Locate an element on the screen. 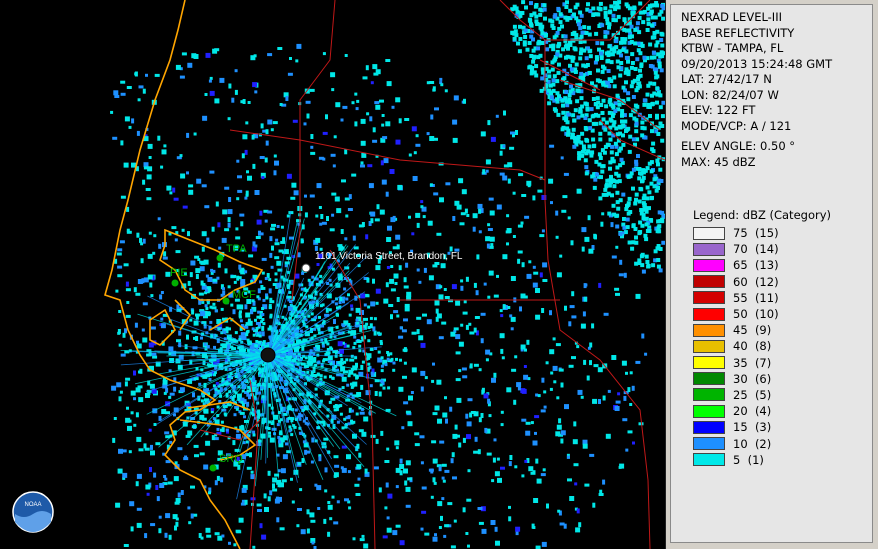 The width and height of the screenshot is (878, 549). legend-label: 30 (6) is located at coordinates (752, 378).